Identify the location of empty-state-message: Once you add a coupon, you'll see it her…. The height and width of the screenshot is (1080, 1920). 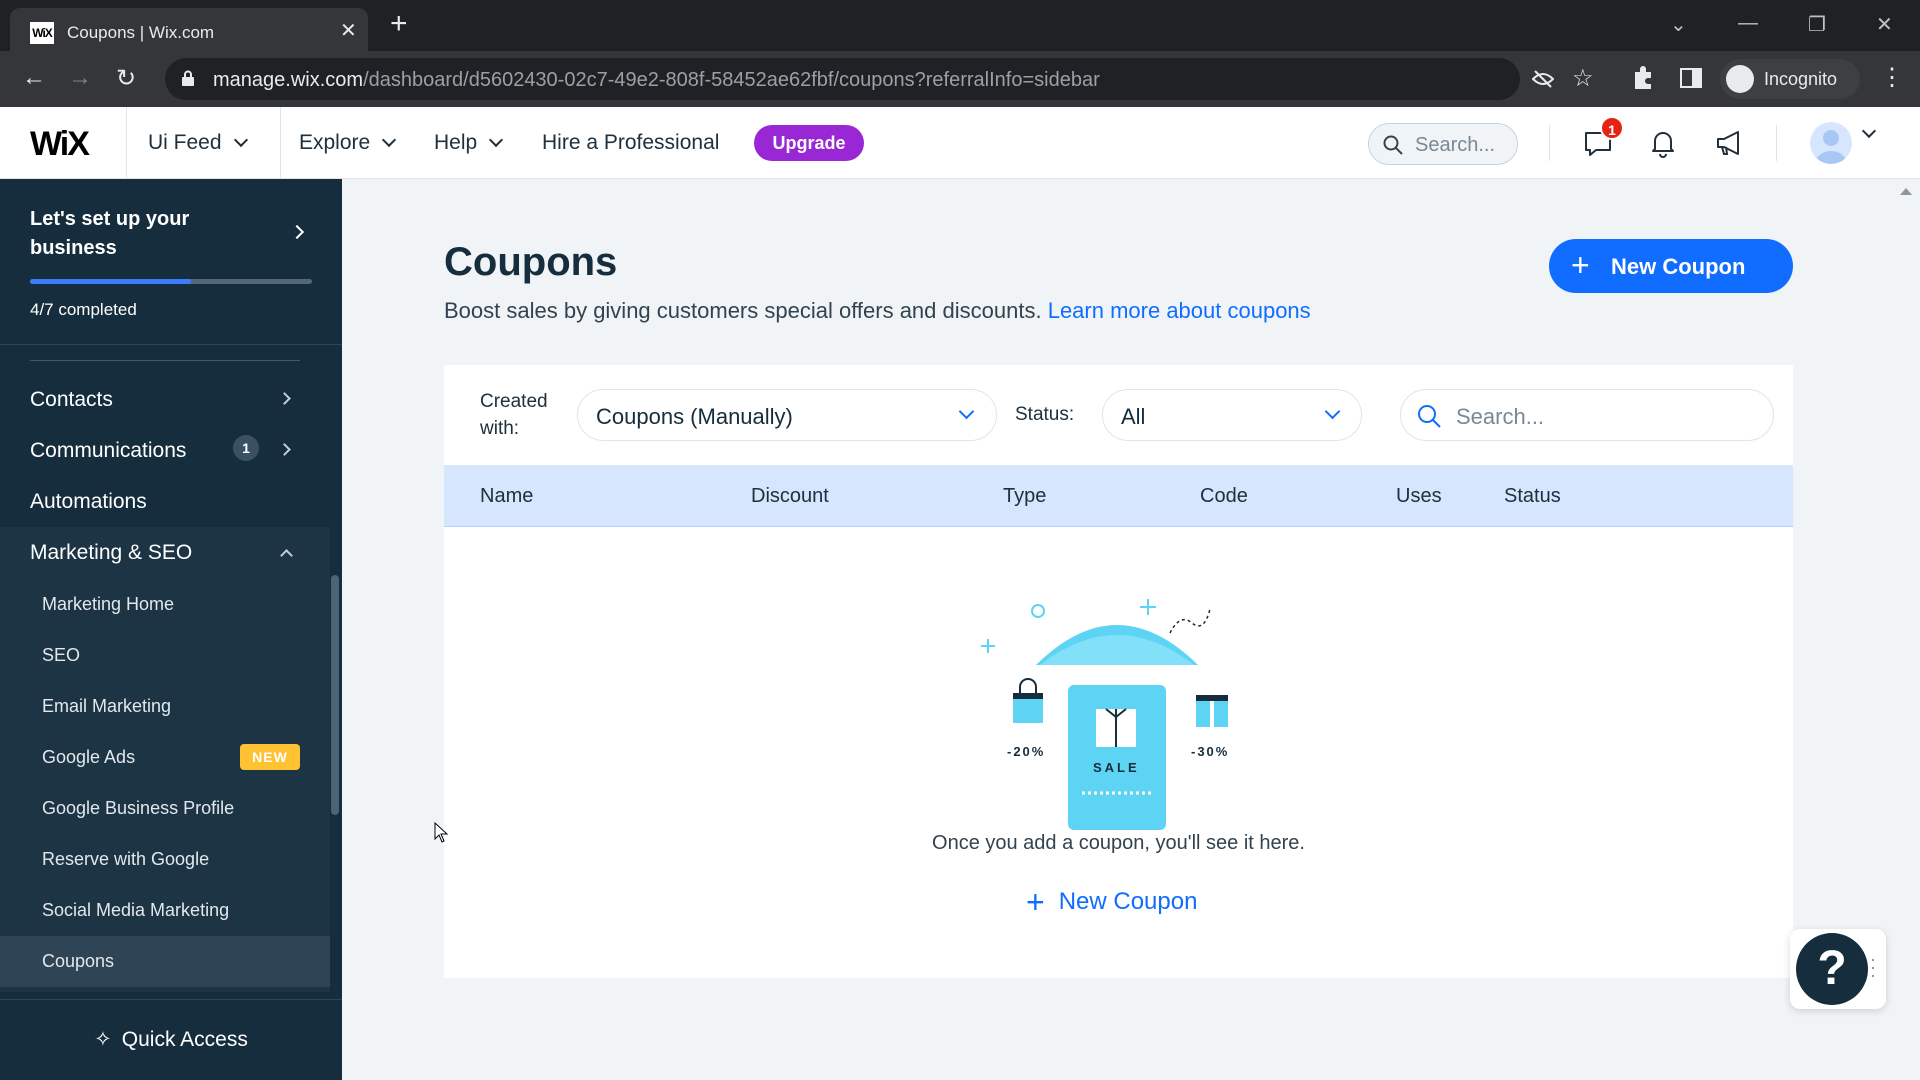
(1118, 843).